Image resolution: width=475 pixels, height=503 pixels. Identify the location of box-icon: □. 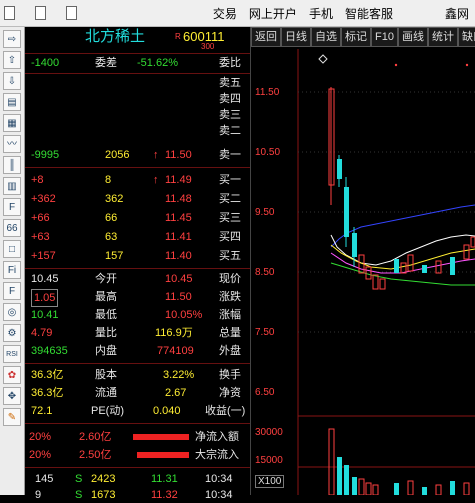
(12, 249).